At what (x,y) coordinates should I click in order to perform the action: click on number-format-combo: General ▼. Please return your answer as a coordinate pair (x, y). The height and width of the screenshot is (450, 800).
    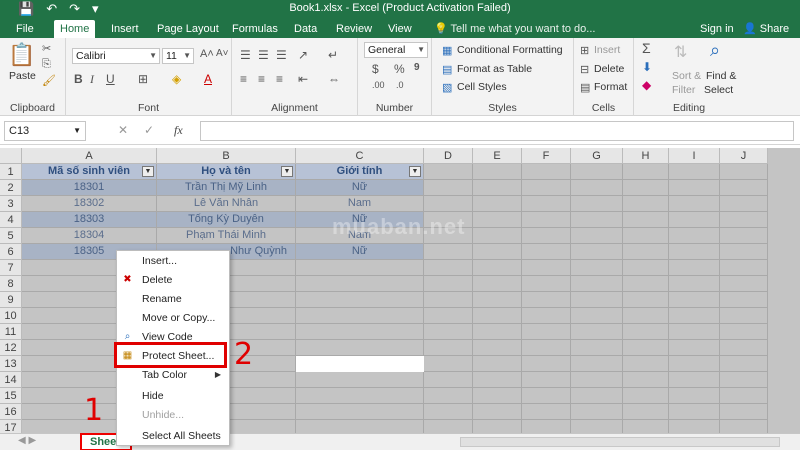
    Looking at the image, I should click on (396, 50).